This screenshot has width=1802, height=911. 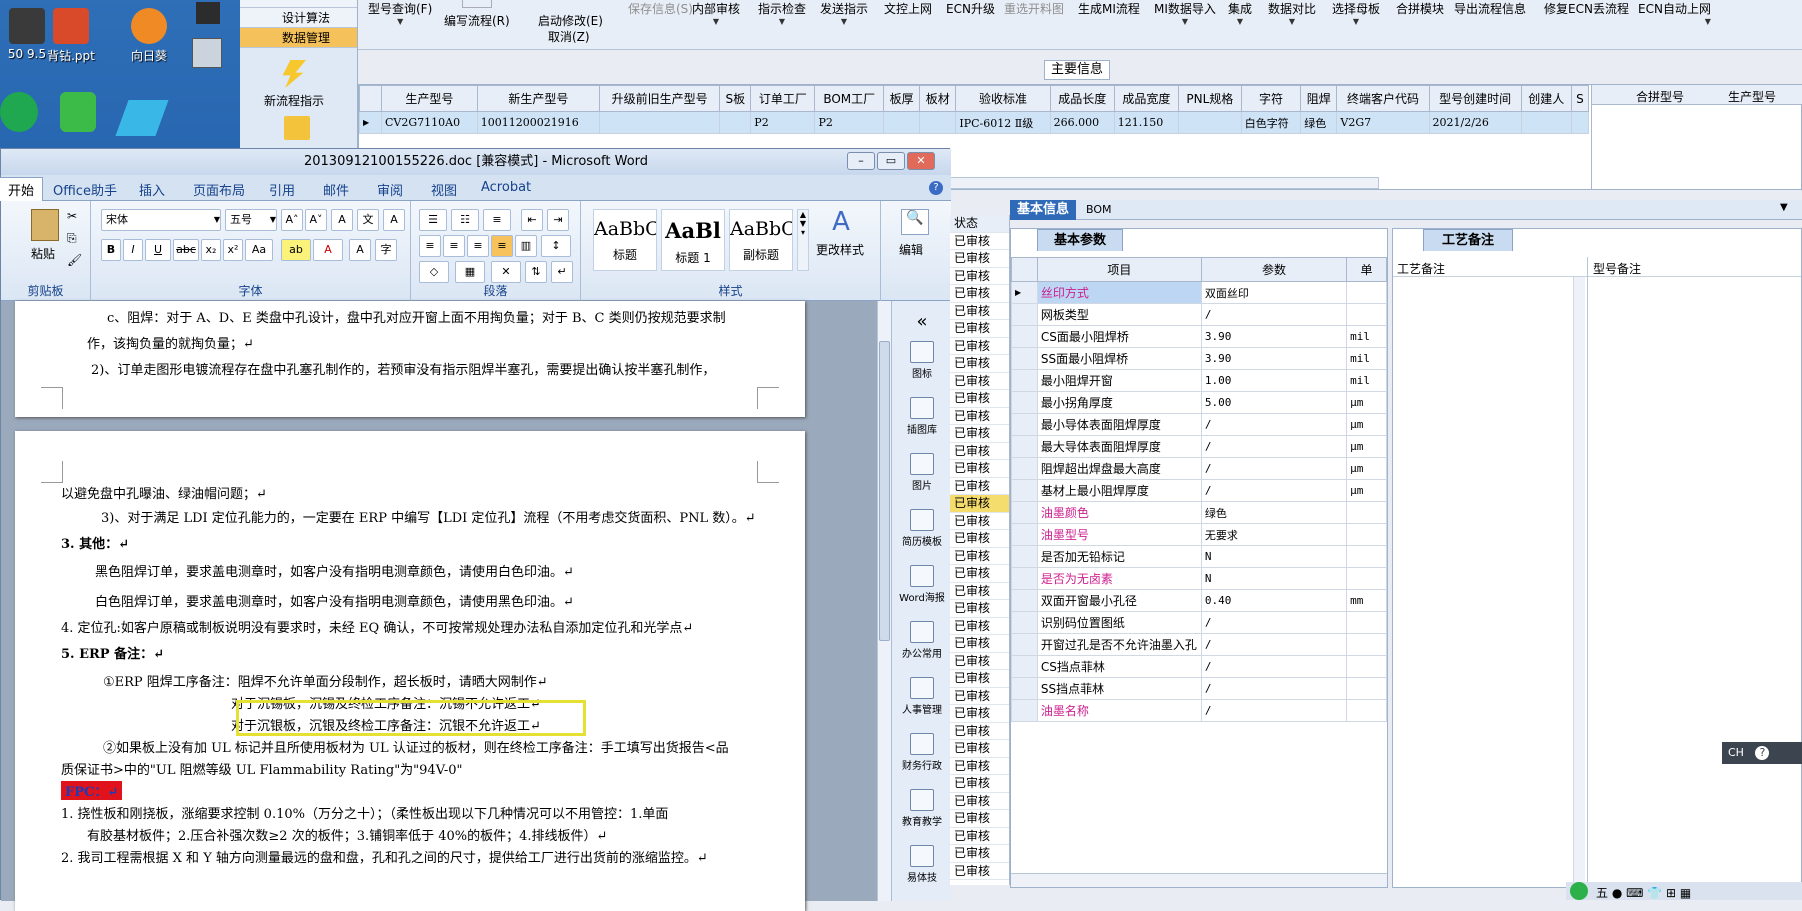 What do you see at coordinates (296, 250) in the screenshot?
I see `highlight-icon: ab` at bounding box center [296, 250].